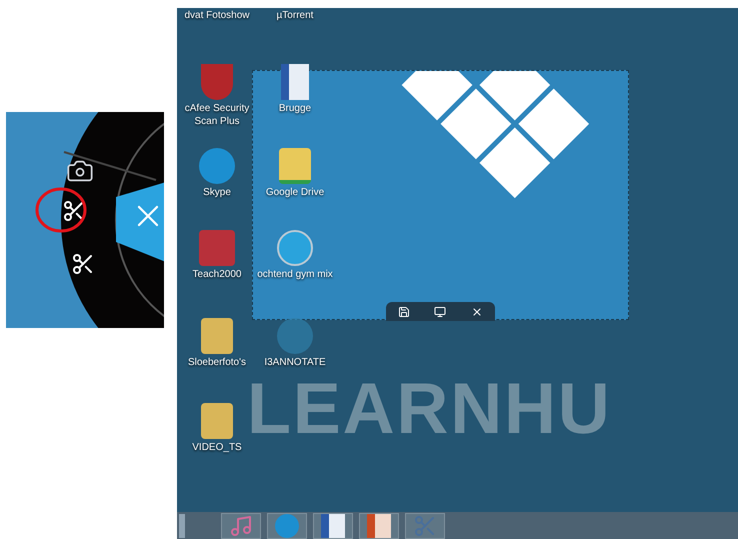 The height and width of the screenshot is (539, 738). I want to click on desktop-icon-label: Scan Plus, so click(217, 121).